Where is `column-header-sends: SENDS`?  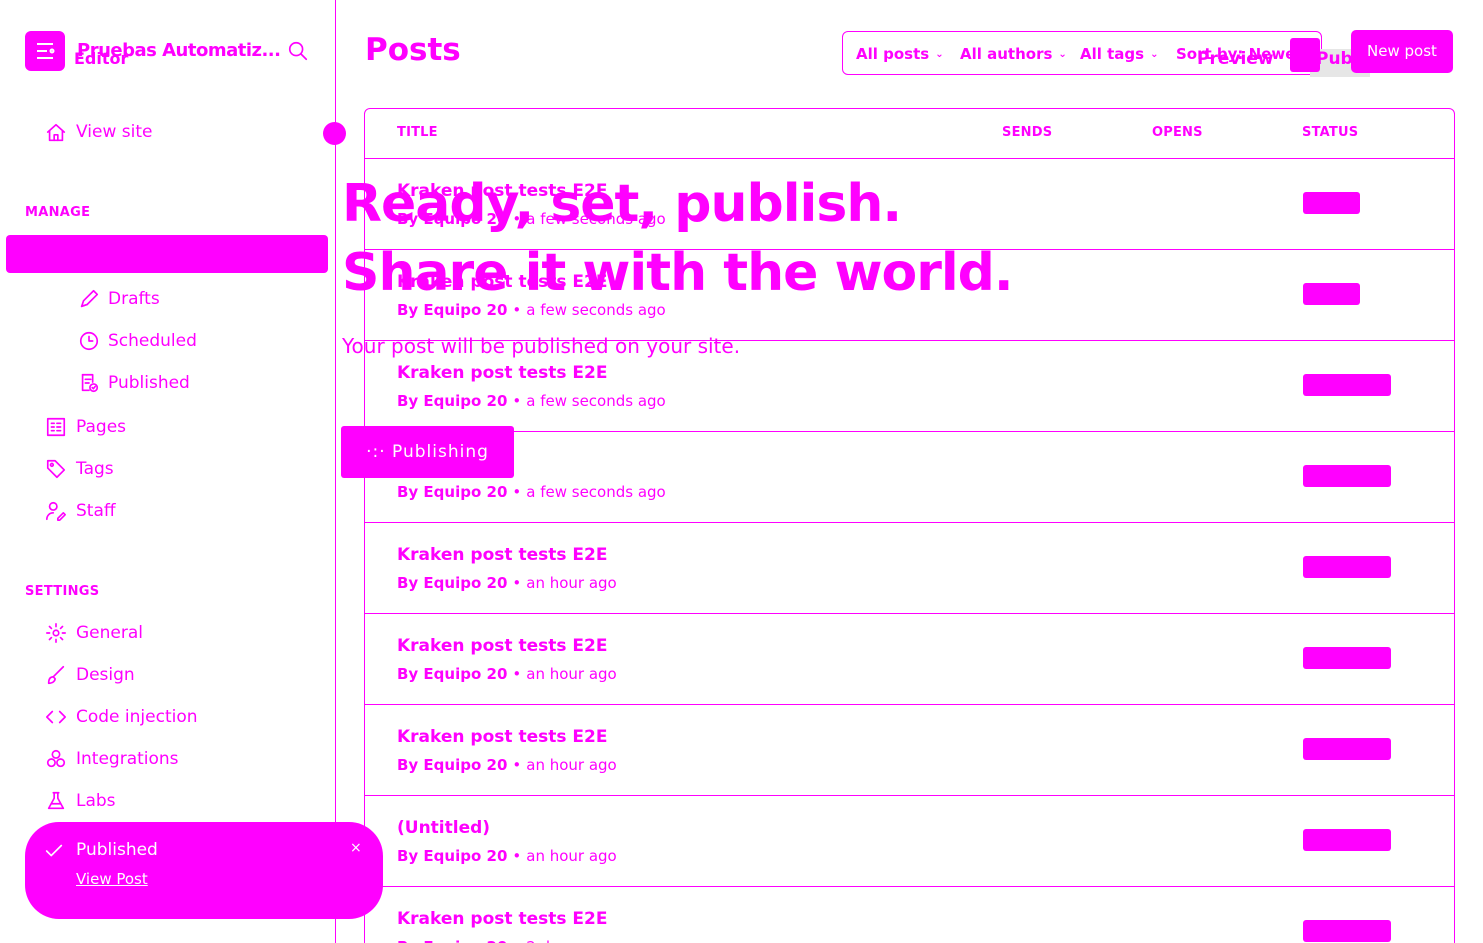 column-header-sends: SENDS is located at coordinates (1027, 132).